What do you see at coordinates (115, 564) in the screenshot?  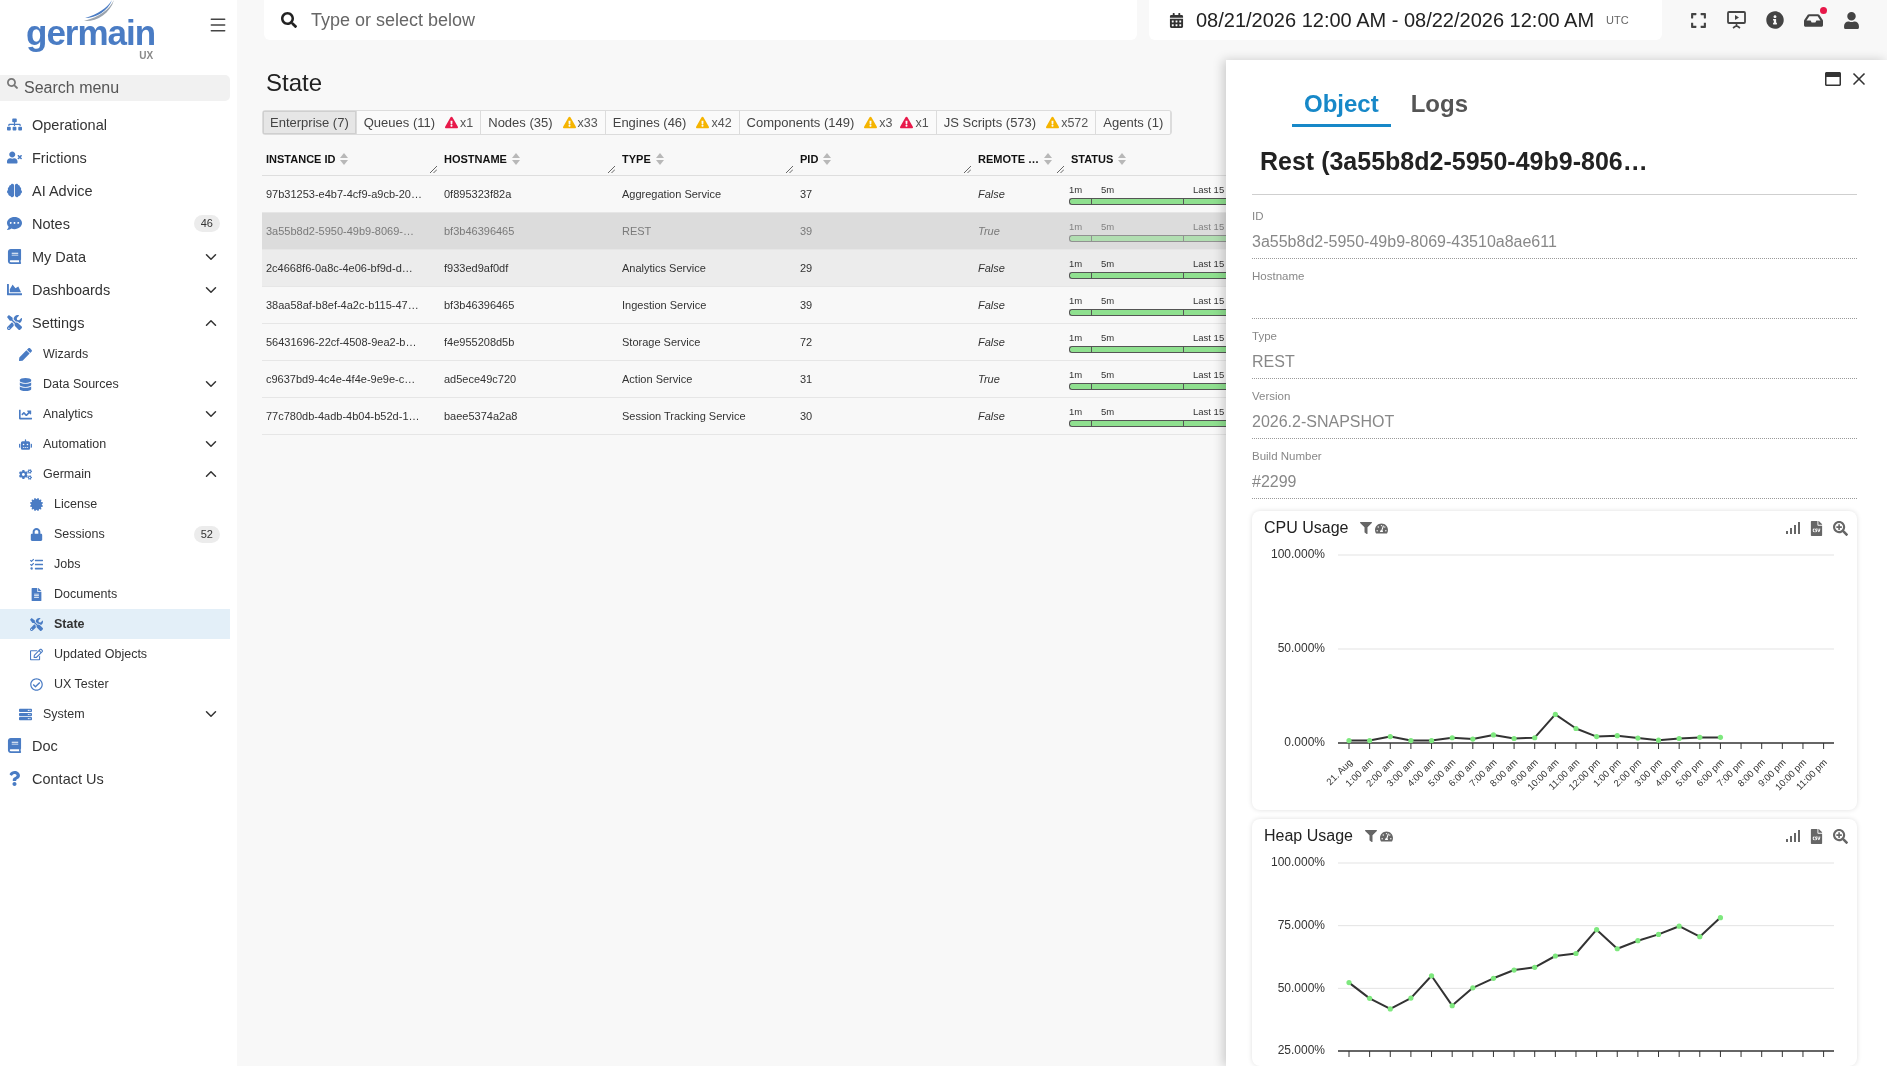 I see `menu-item: Jobs` at bounding box center [115, 564].